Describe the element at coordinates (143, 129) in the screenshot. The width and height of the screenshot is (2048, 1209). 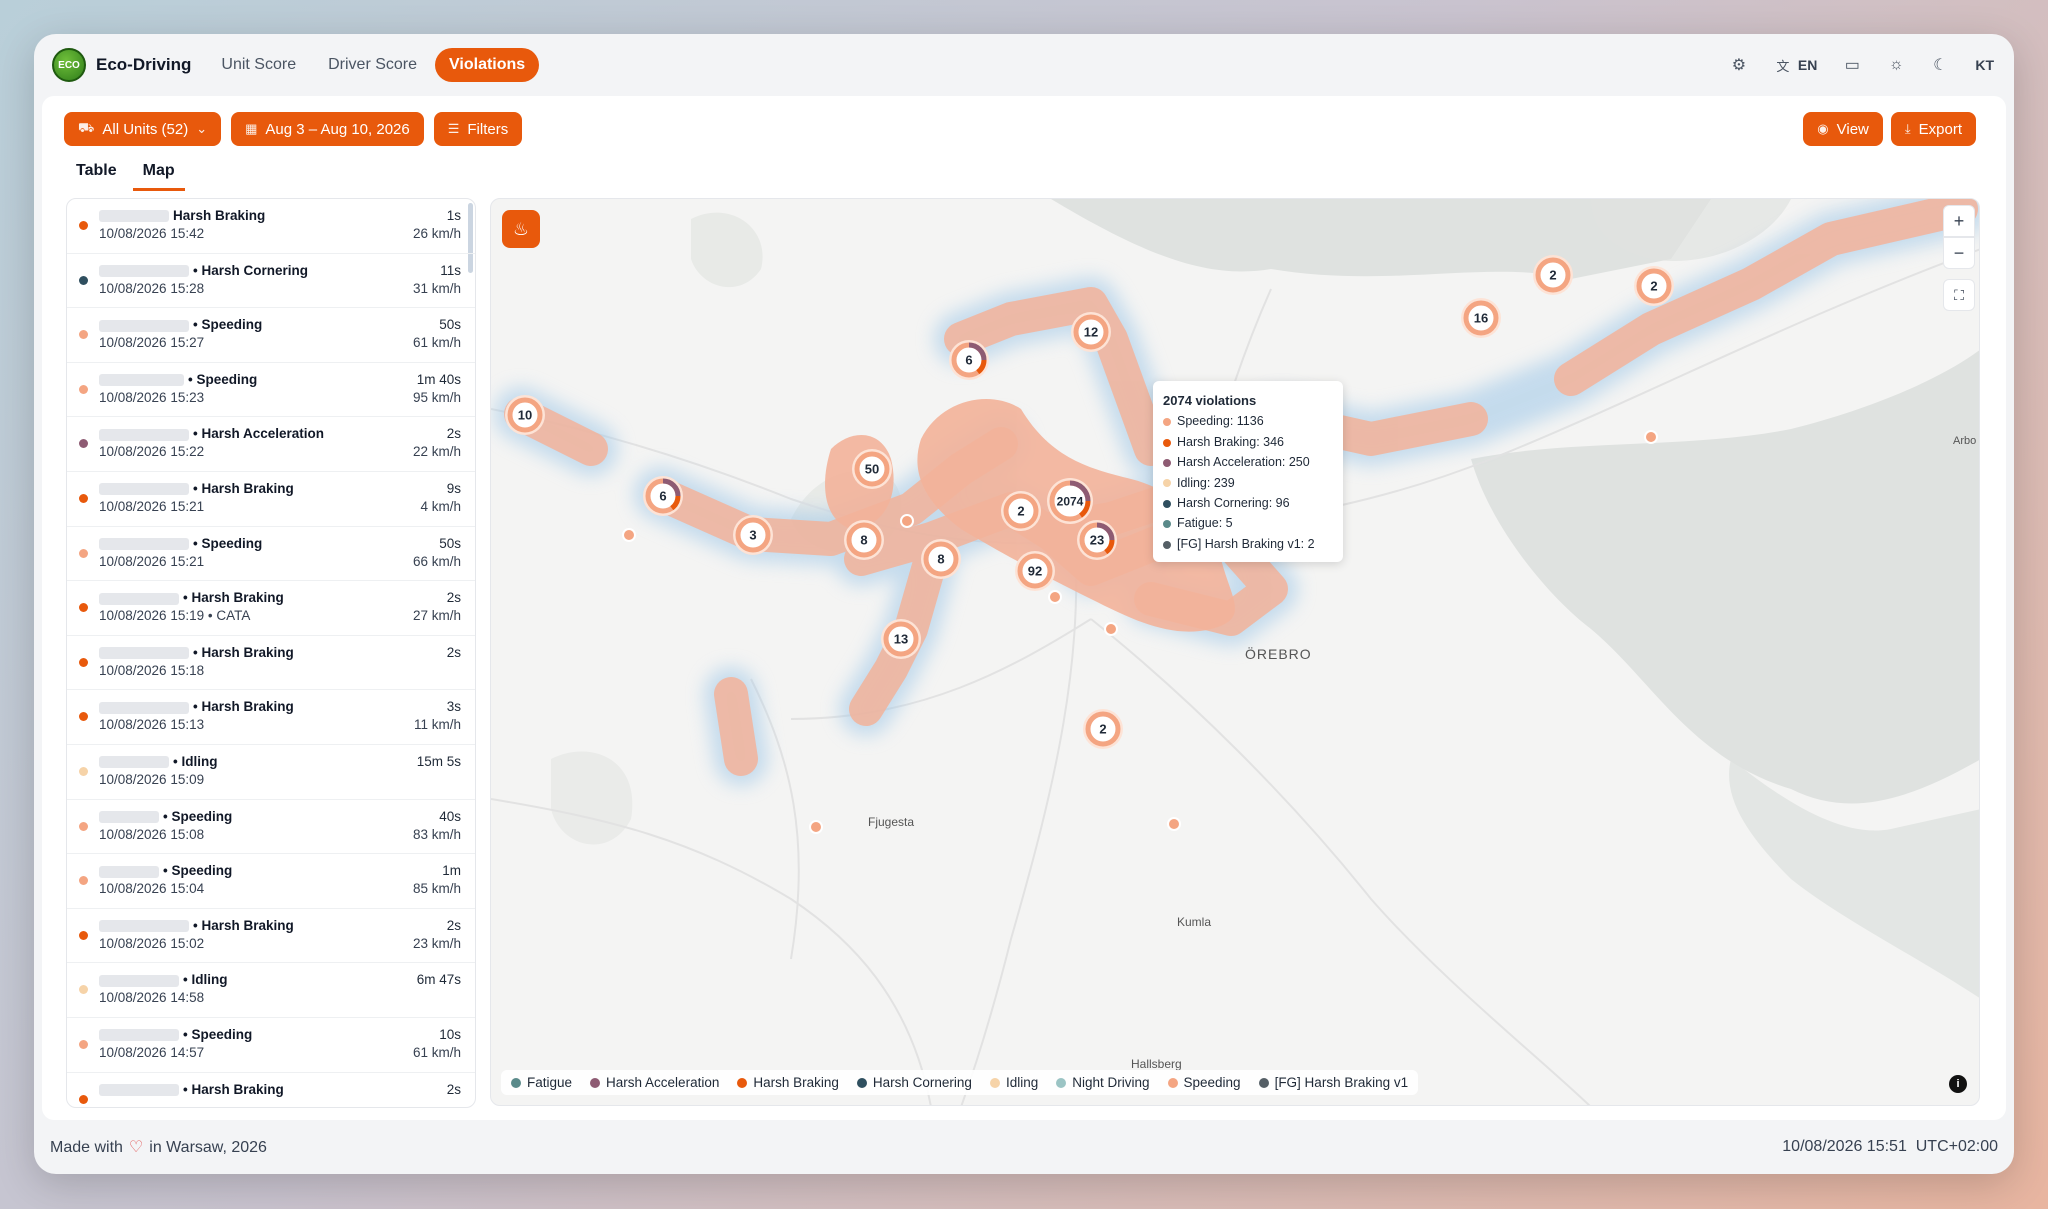
I see `units-select-button: ⛟ All Units (52) ⌄` at that location.